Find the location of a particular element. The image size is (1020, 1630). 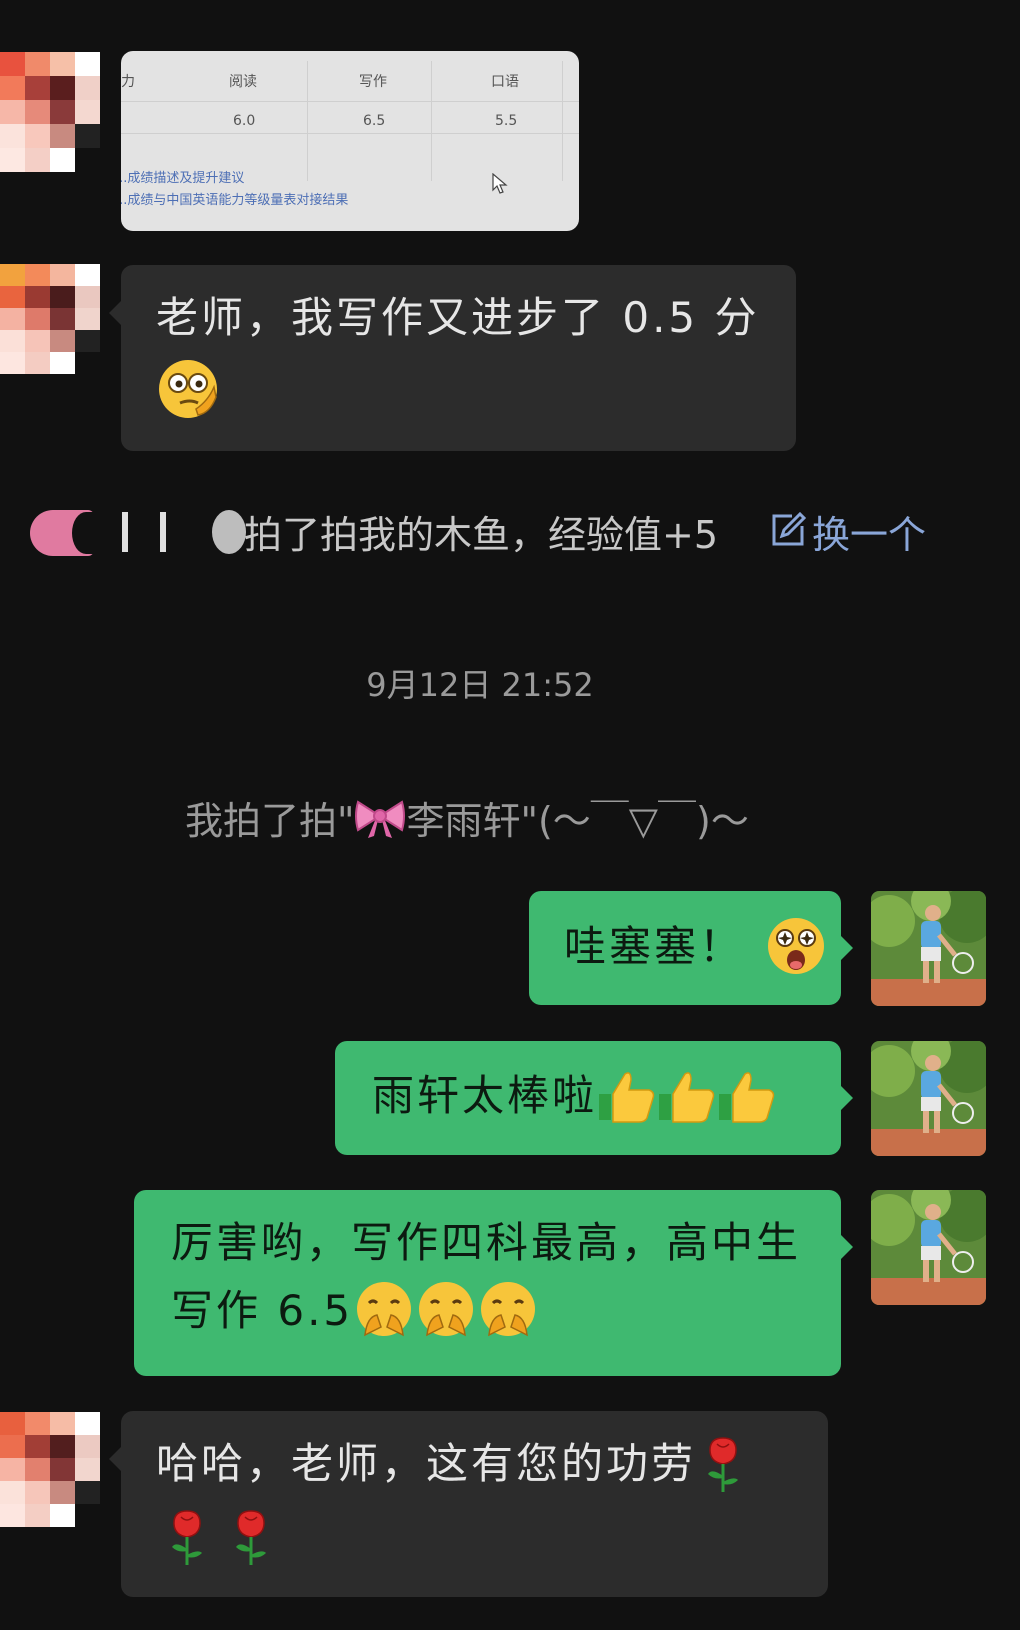

pat-sender-avatar-blur is located at coordinates (86, 533).